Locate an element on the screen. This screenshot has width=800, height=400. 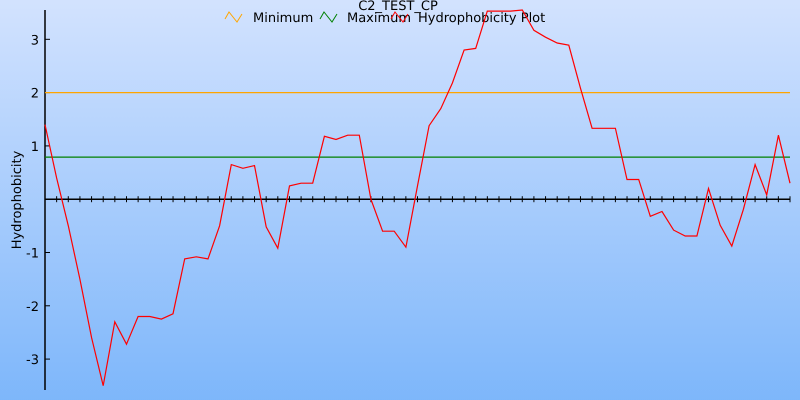
y-tick-label: -1 is located at coordinates (32, 254).